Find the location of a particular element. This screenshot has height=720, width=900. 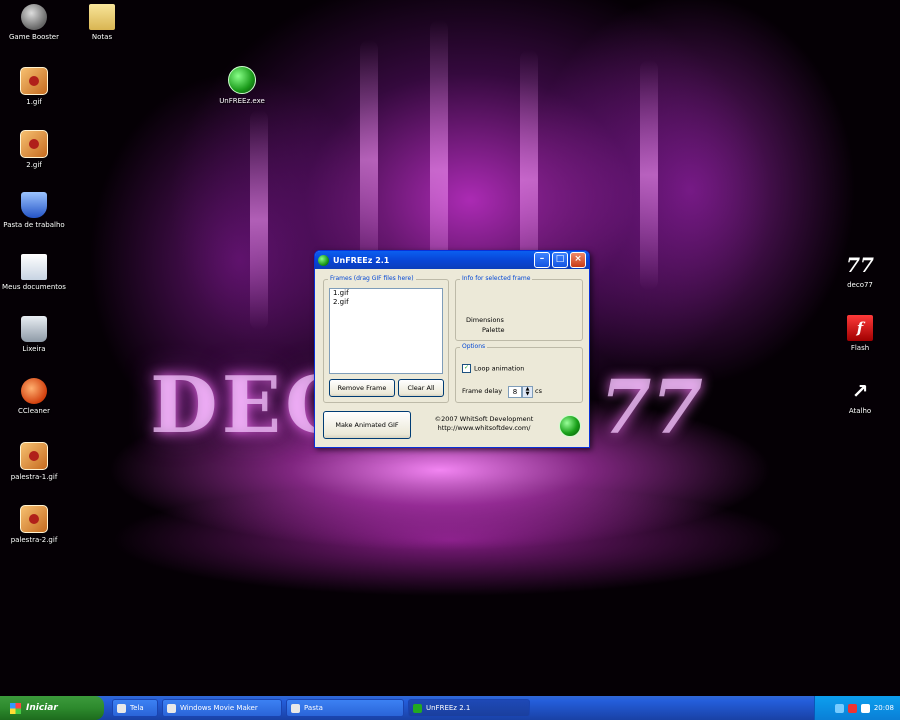

desktop-icon-palestra-1: palestra-1.gif is located at coordinates (36, 462).